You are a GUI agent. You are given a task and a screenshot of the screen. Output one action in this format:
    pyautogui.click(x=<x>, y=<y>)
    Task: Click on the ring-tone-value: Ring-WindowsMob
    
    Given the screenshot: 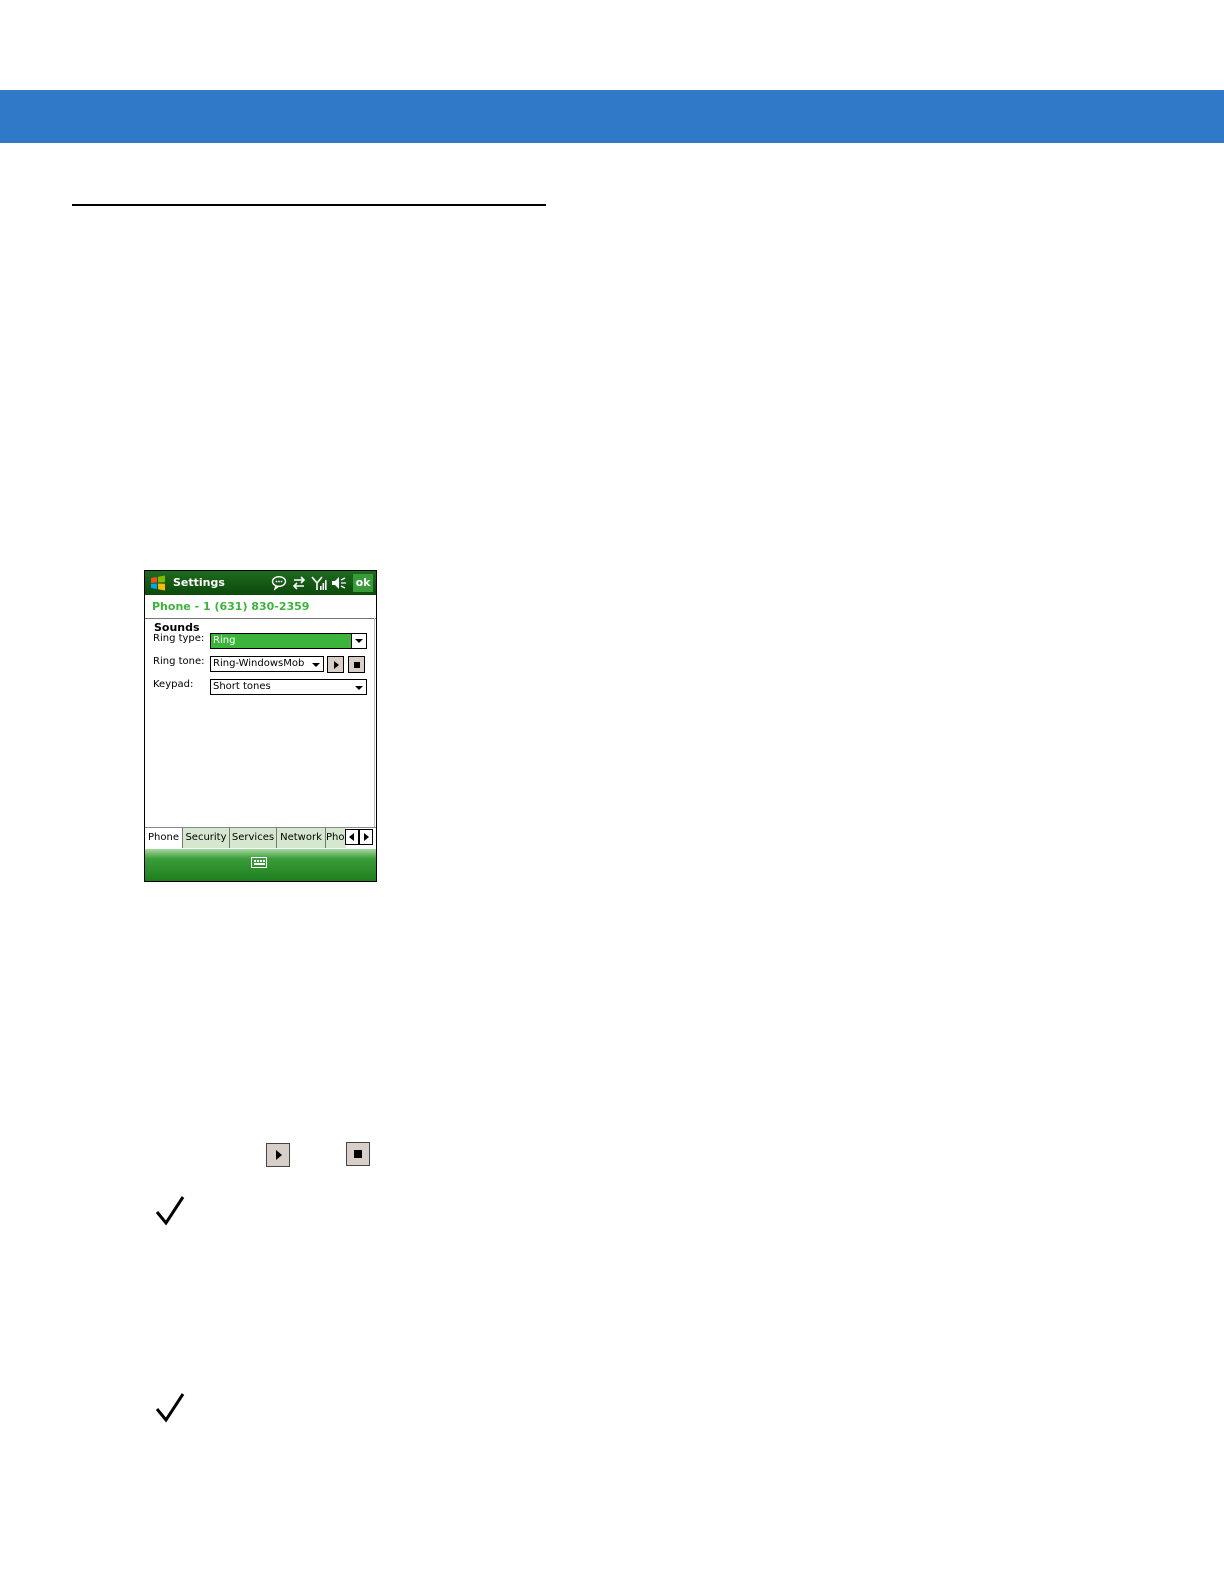 What is the action you would take?
    pyautogui.click(x=259, y=663)
    